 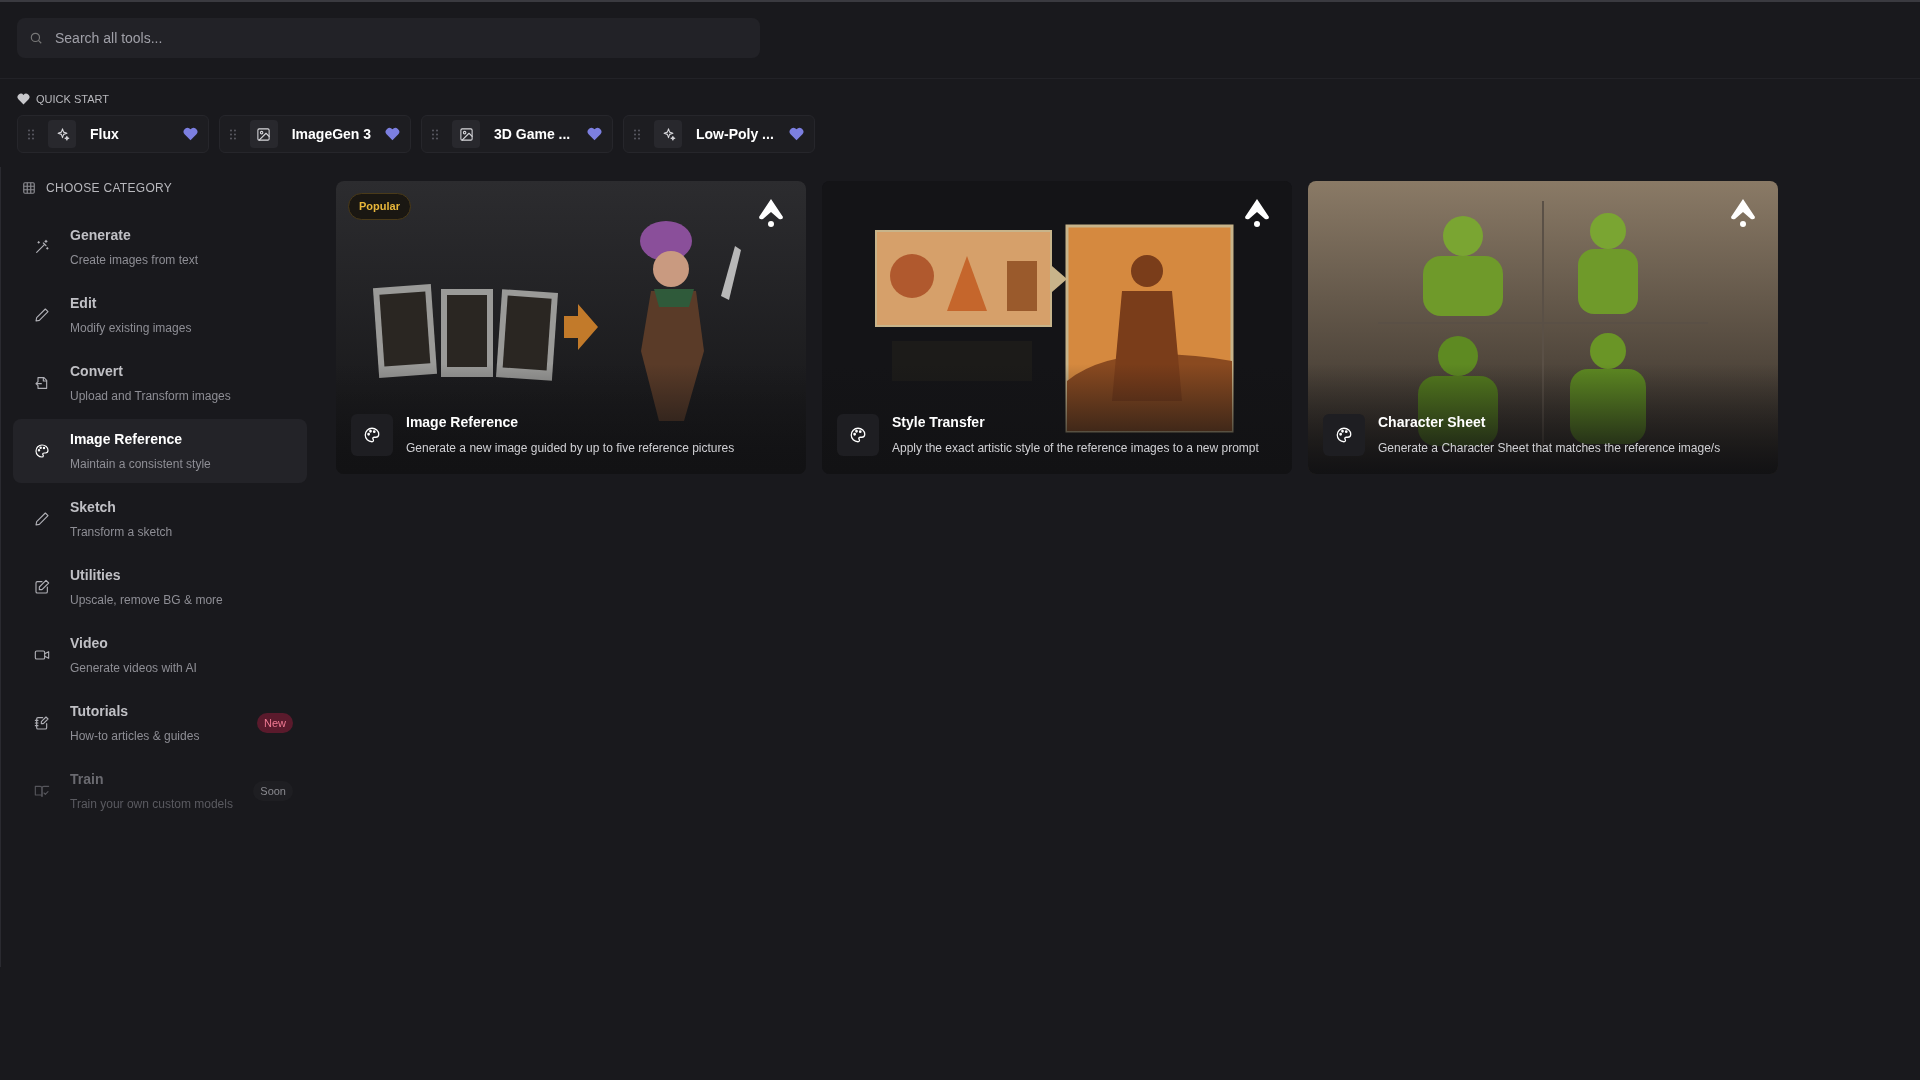 I want to click on section-title: QUICK START, so click(x=72, y=99).